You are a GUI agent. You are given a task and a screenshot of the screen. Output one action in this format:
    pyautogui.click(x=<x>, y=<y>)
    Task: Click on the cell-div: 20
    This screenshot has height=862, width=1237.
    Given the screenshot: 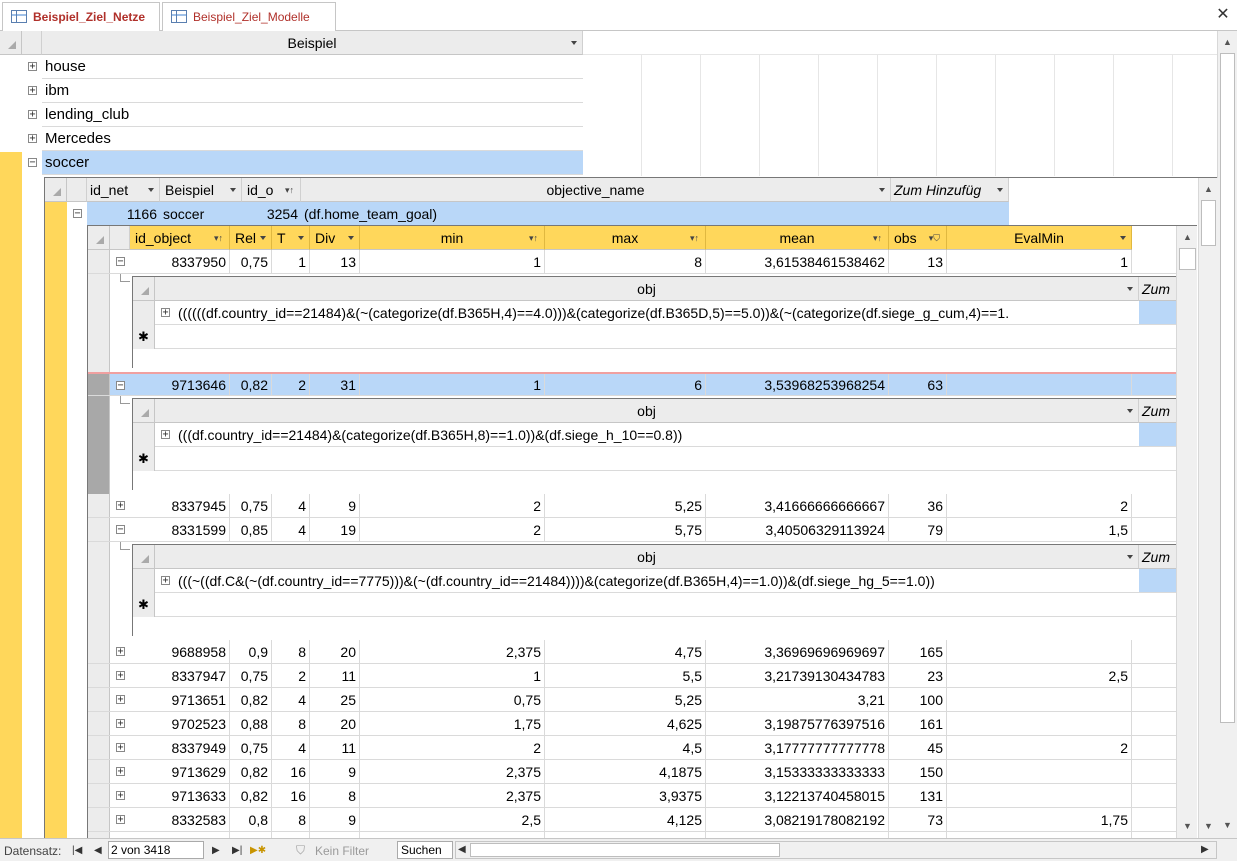 What is the action you would take?
    pyautogui.click(x=335, y=651)
    